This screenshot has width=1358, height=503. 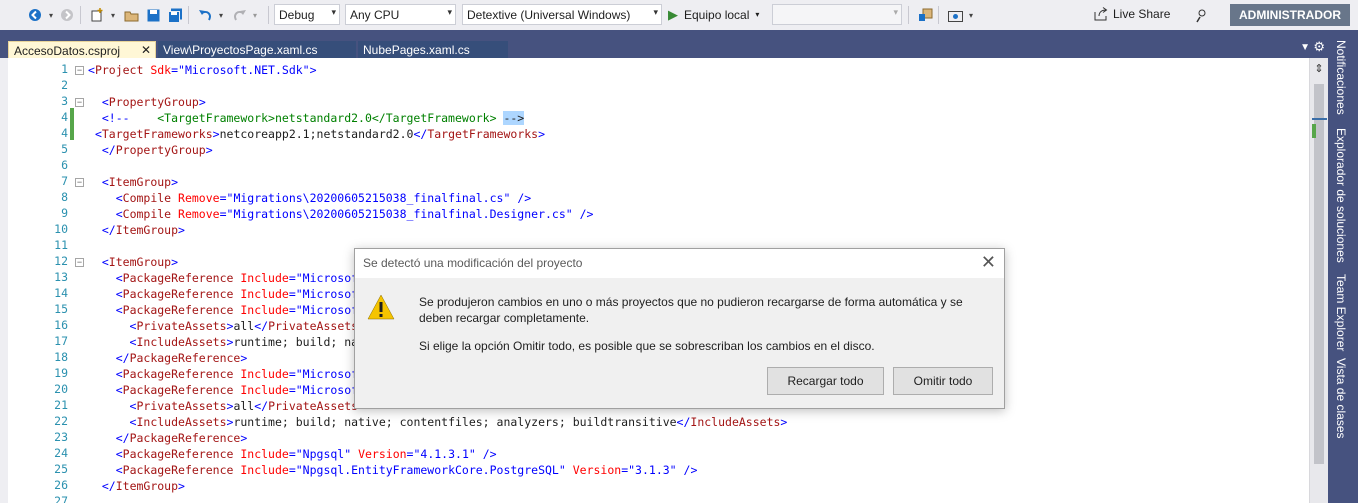 I want to click on toolbar-overflow-icon: ▾, so click(x=971, y=15).